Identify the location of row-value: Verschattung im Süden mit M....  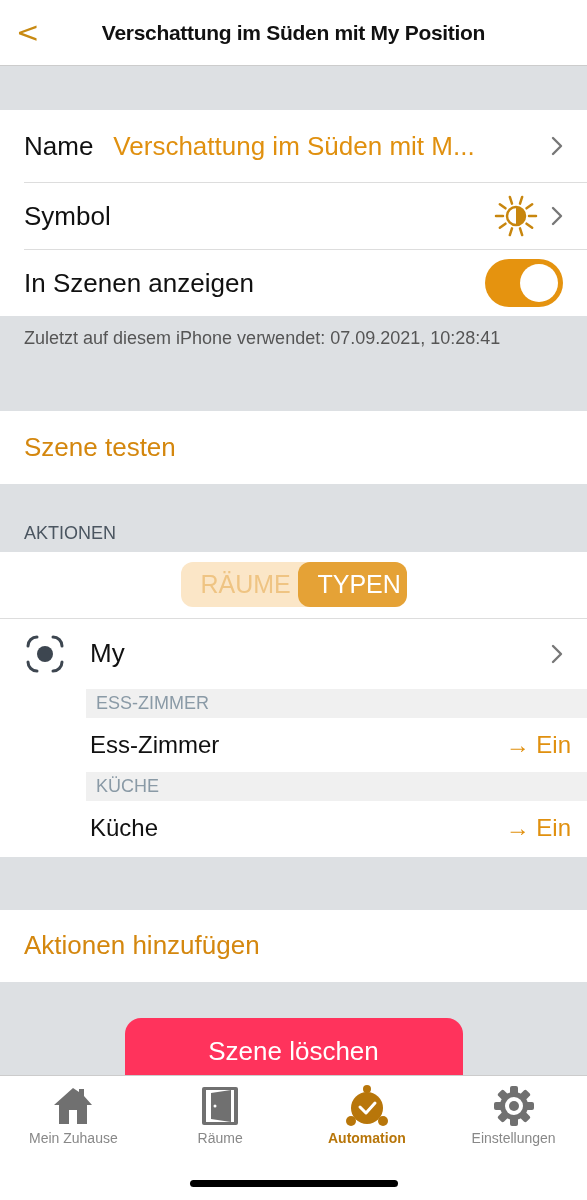
(294, 146).